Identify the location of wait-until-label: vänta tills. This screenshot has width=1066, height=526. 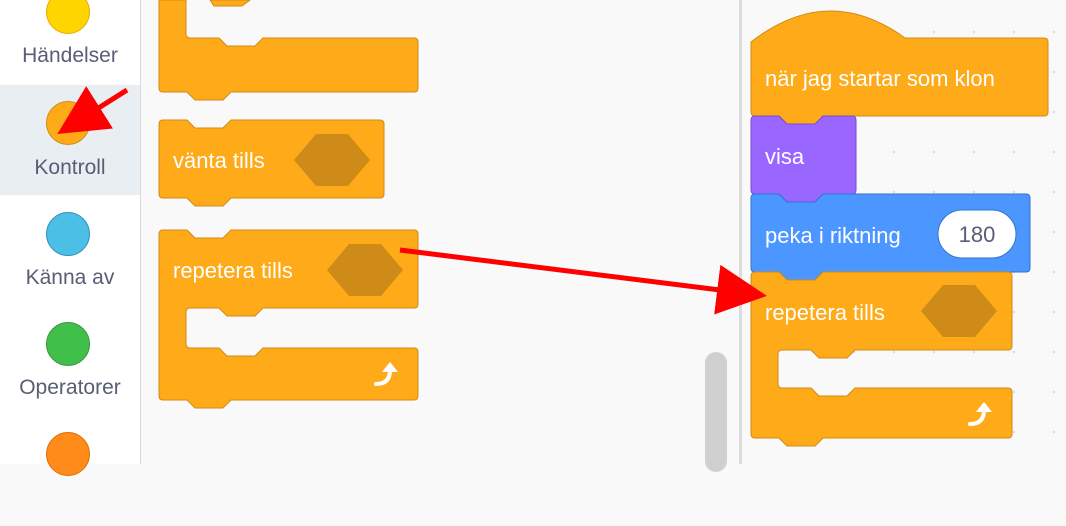
(219, 160).